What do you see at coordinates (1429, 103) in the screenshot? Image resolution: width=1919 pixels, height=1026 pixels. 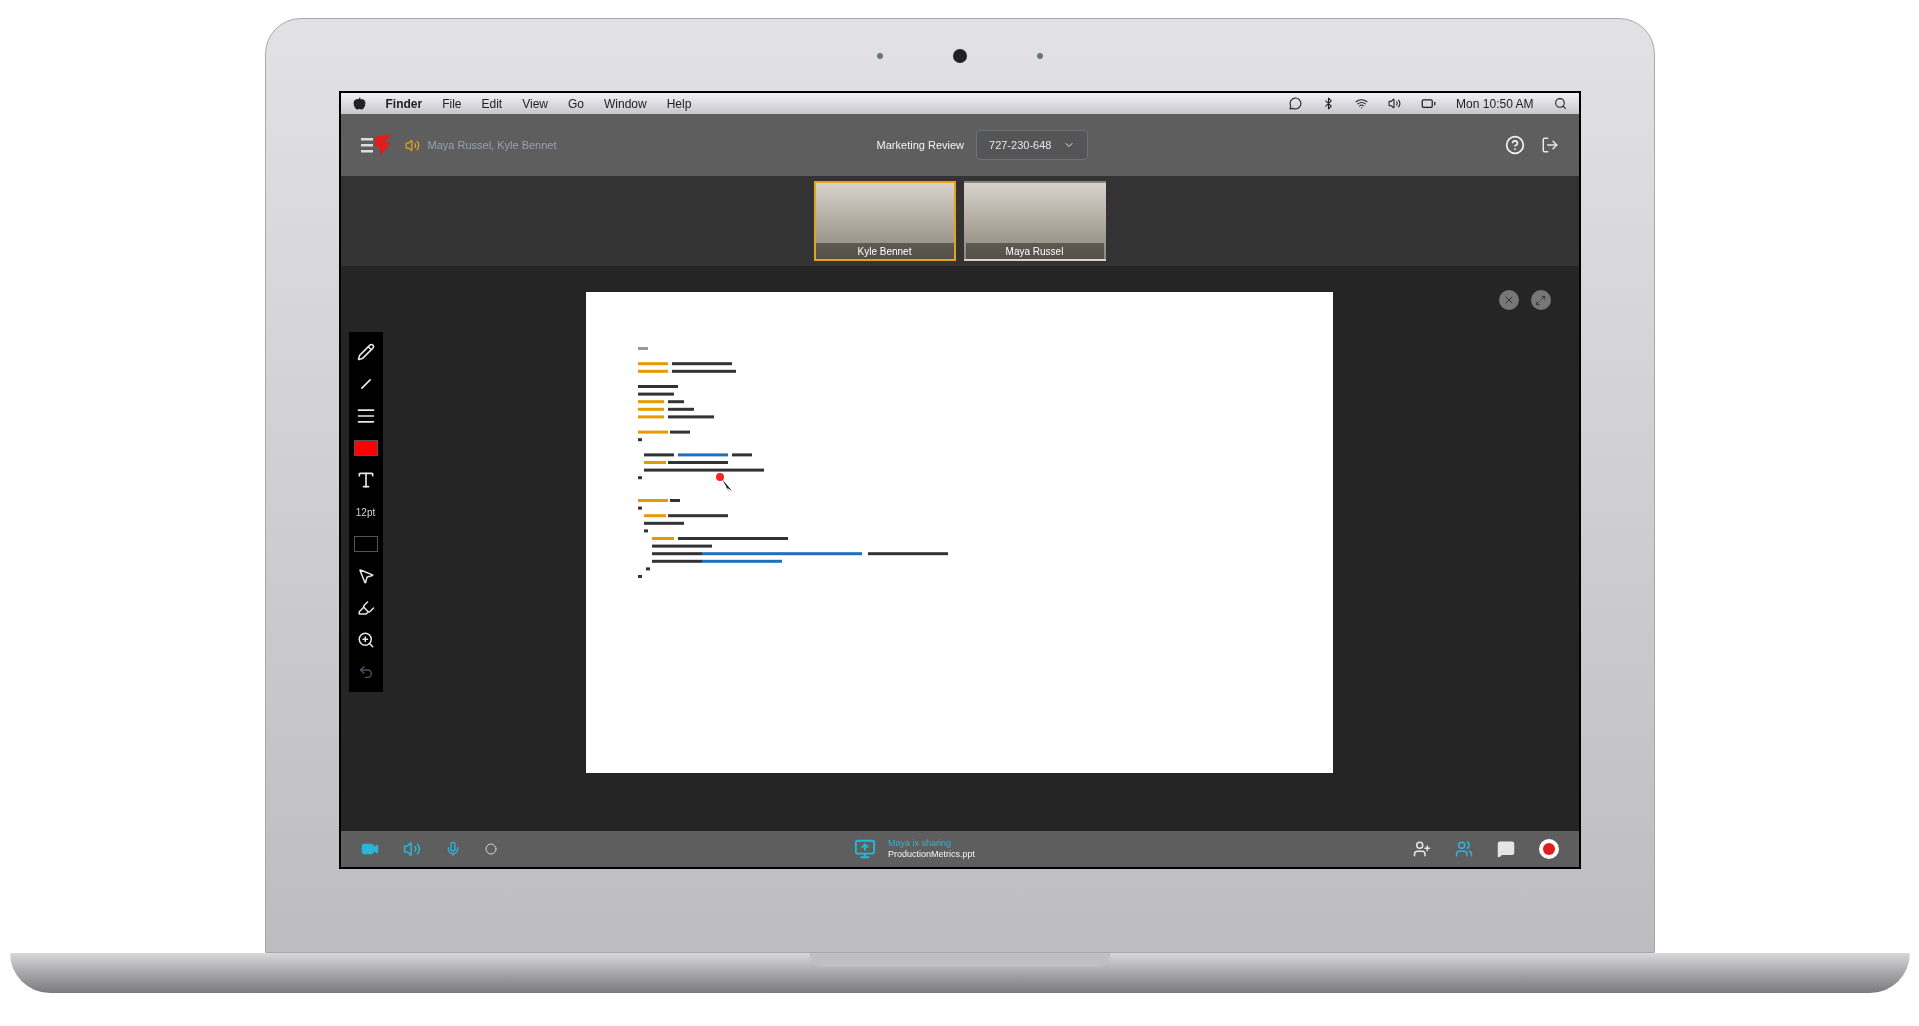 I see `battery-icon` at bounding box center [1429, 103].